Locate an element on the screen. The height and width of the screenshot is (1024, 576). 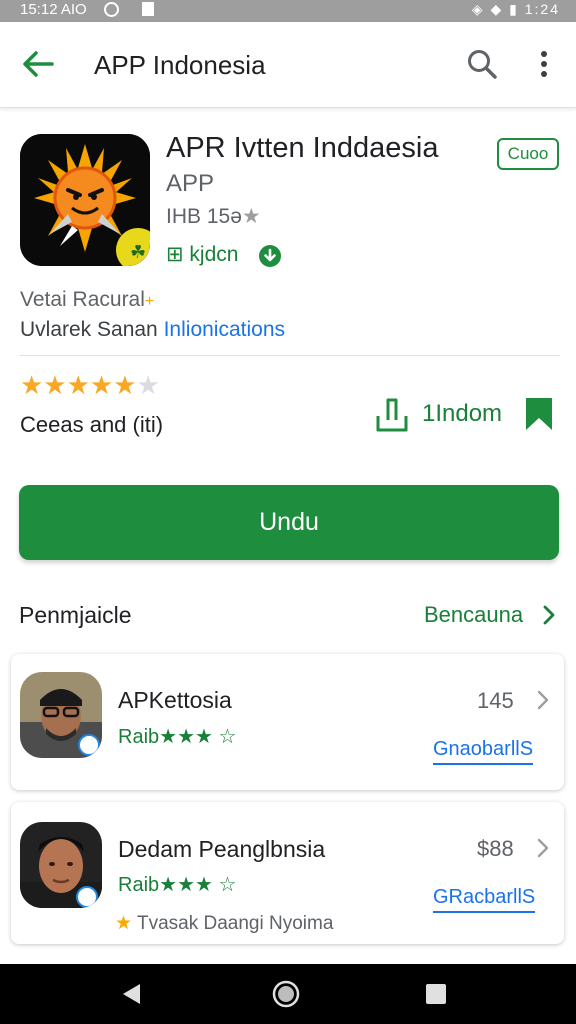
nav-home-icon is located at coordinates (286, 994).